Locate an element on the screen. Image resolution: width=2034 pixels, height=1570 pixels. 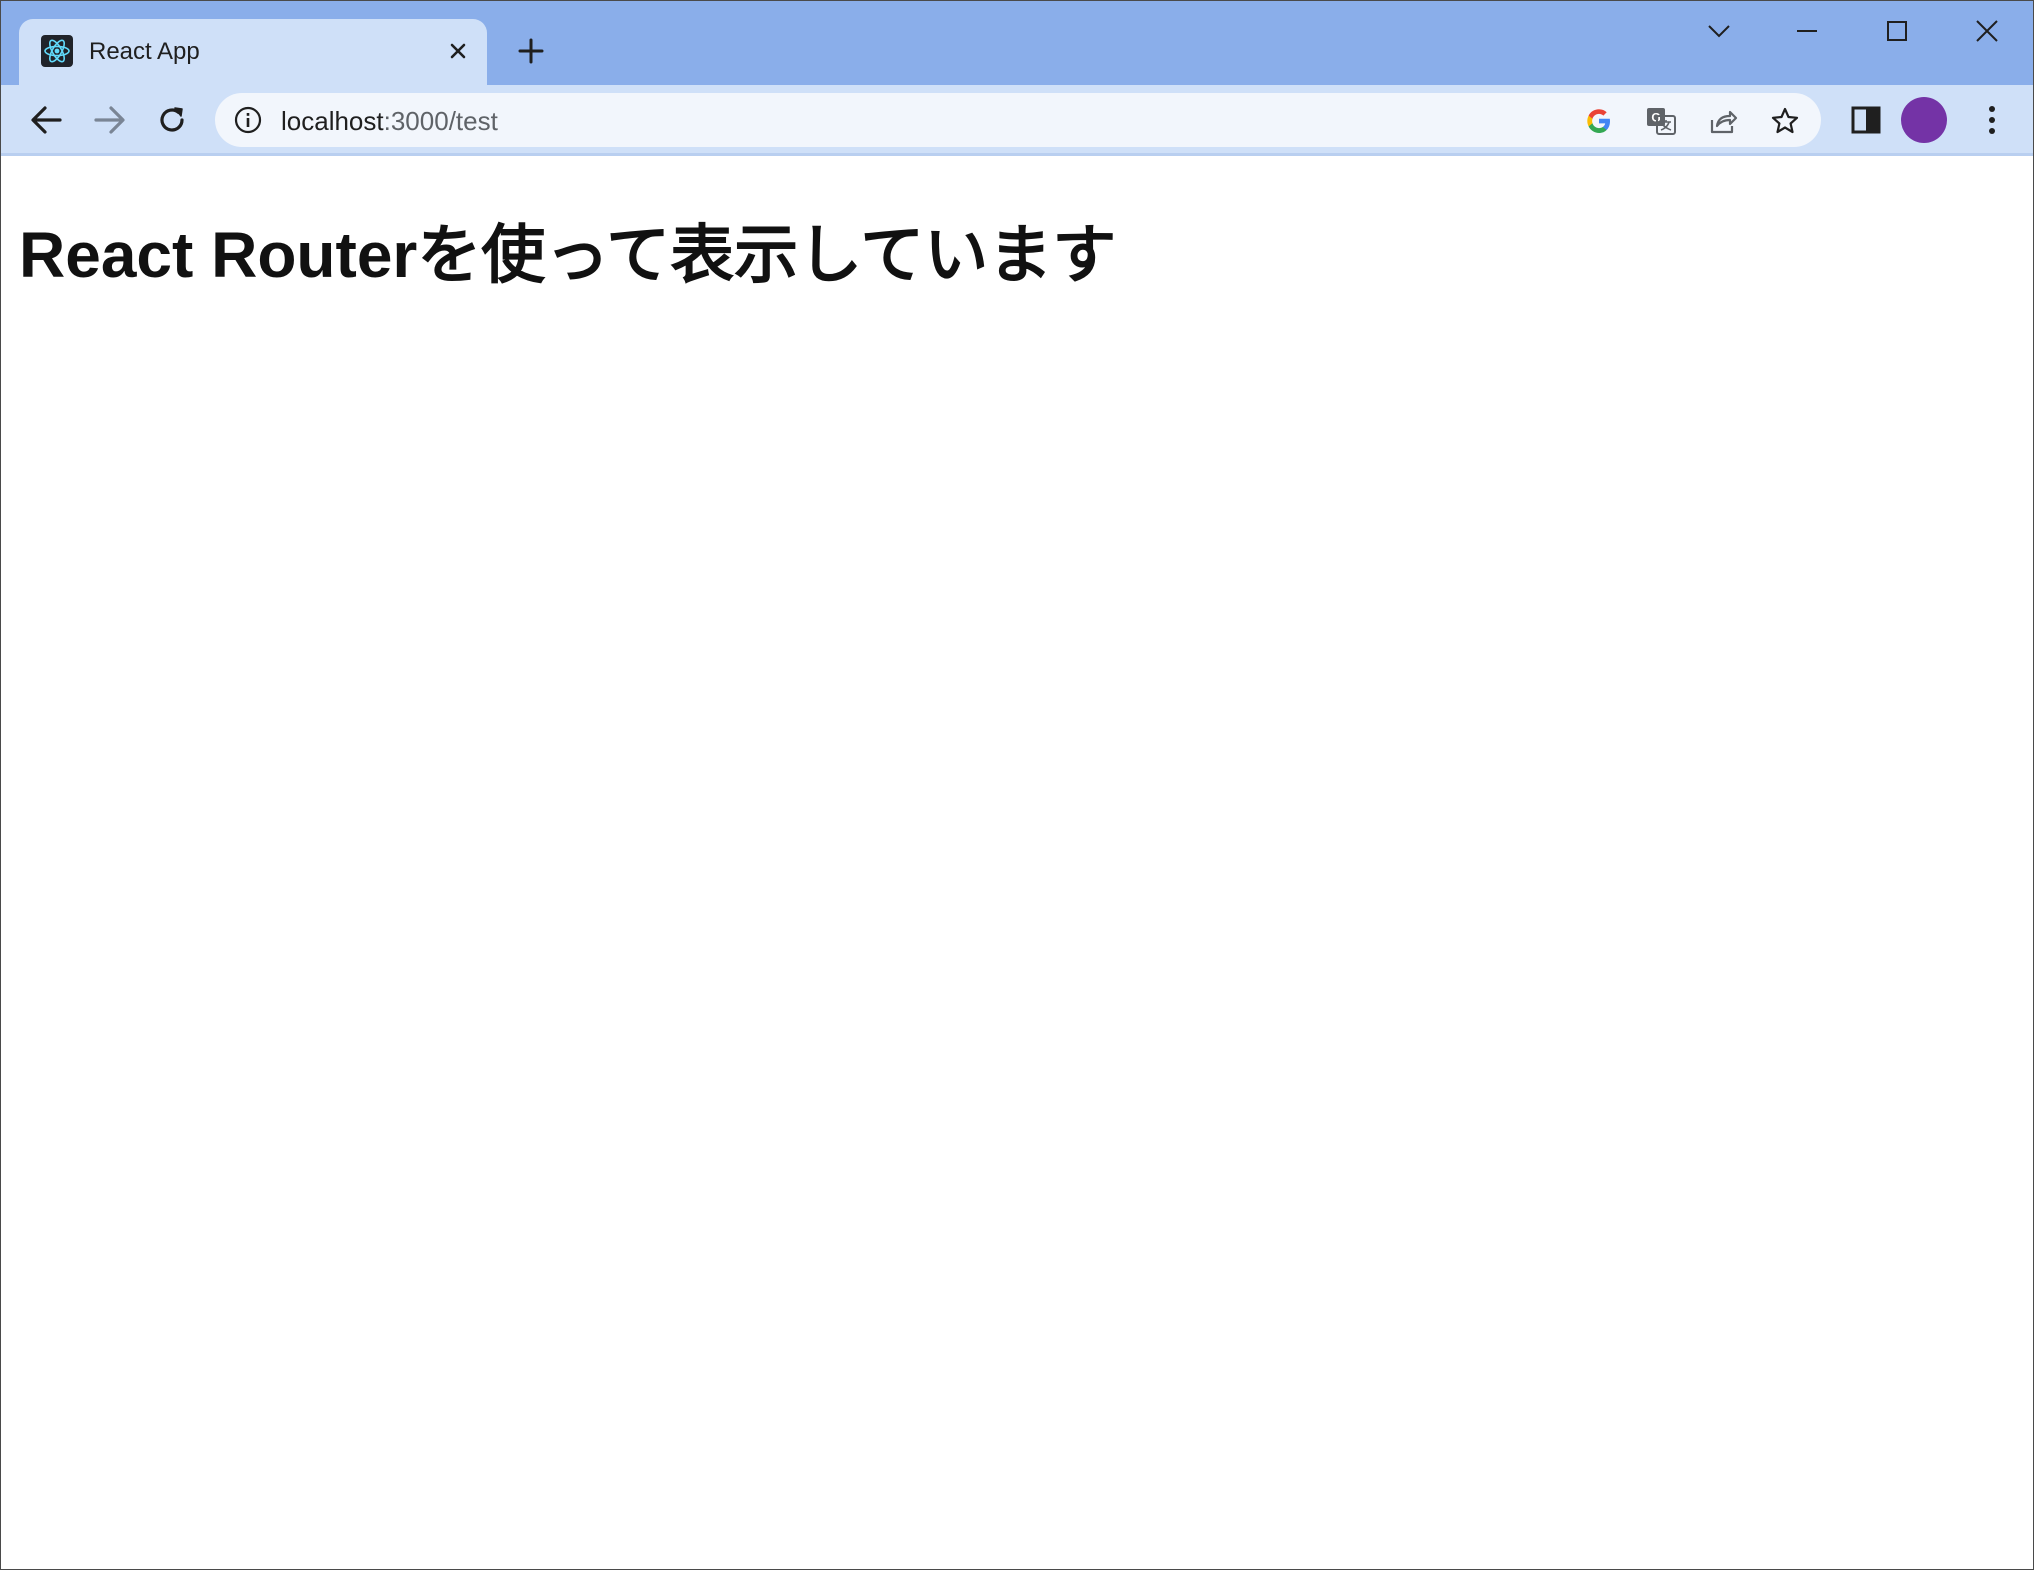
url-path: :3000/test is located at coordinates (440, 121).